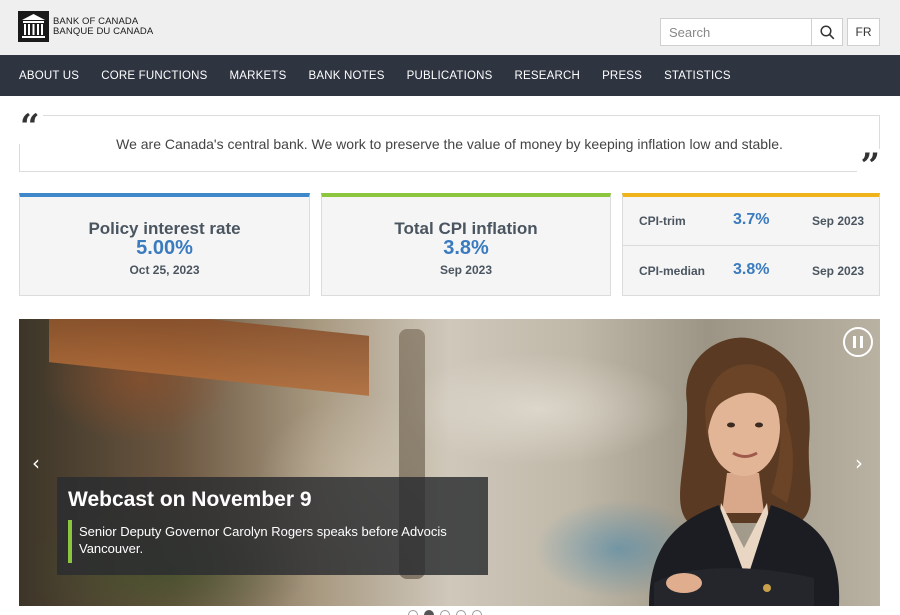  What do you see at coordinates (164, 270) in the screenshot?
I see `policy-rate-date: Oct 25, 2023` at bounding box center [164, 270].